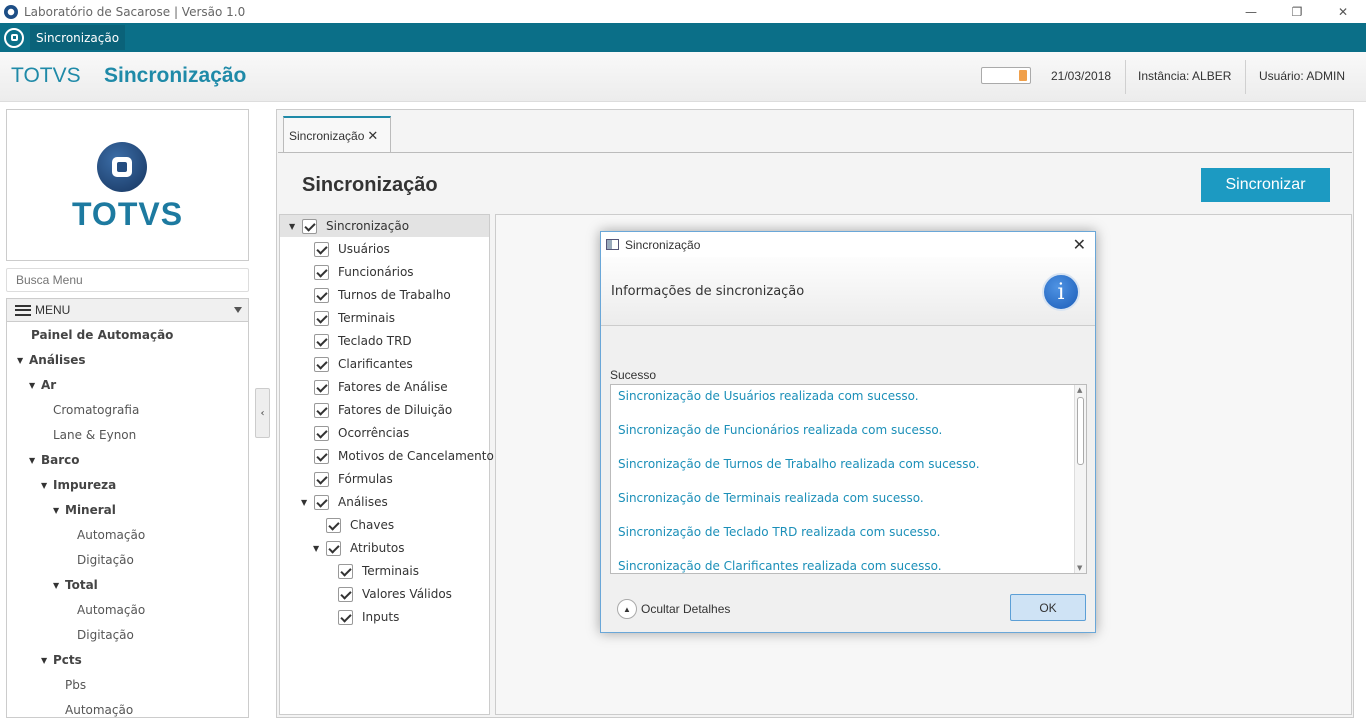 Image resolution: width=1366 pixels, height=728 pixels. Describe the element at coordinates (1079, 245) in the screenshot. I see `close-dialog-icon: ✕` at that location.